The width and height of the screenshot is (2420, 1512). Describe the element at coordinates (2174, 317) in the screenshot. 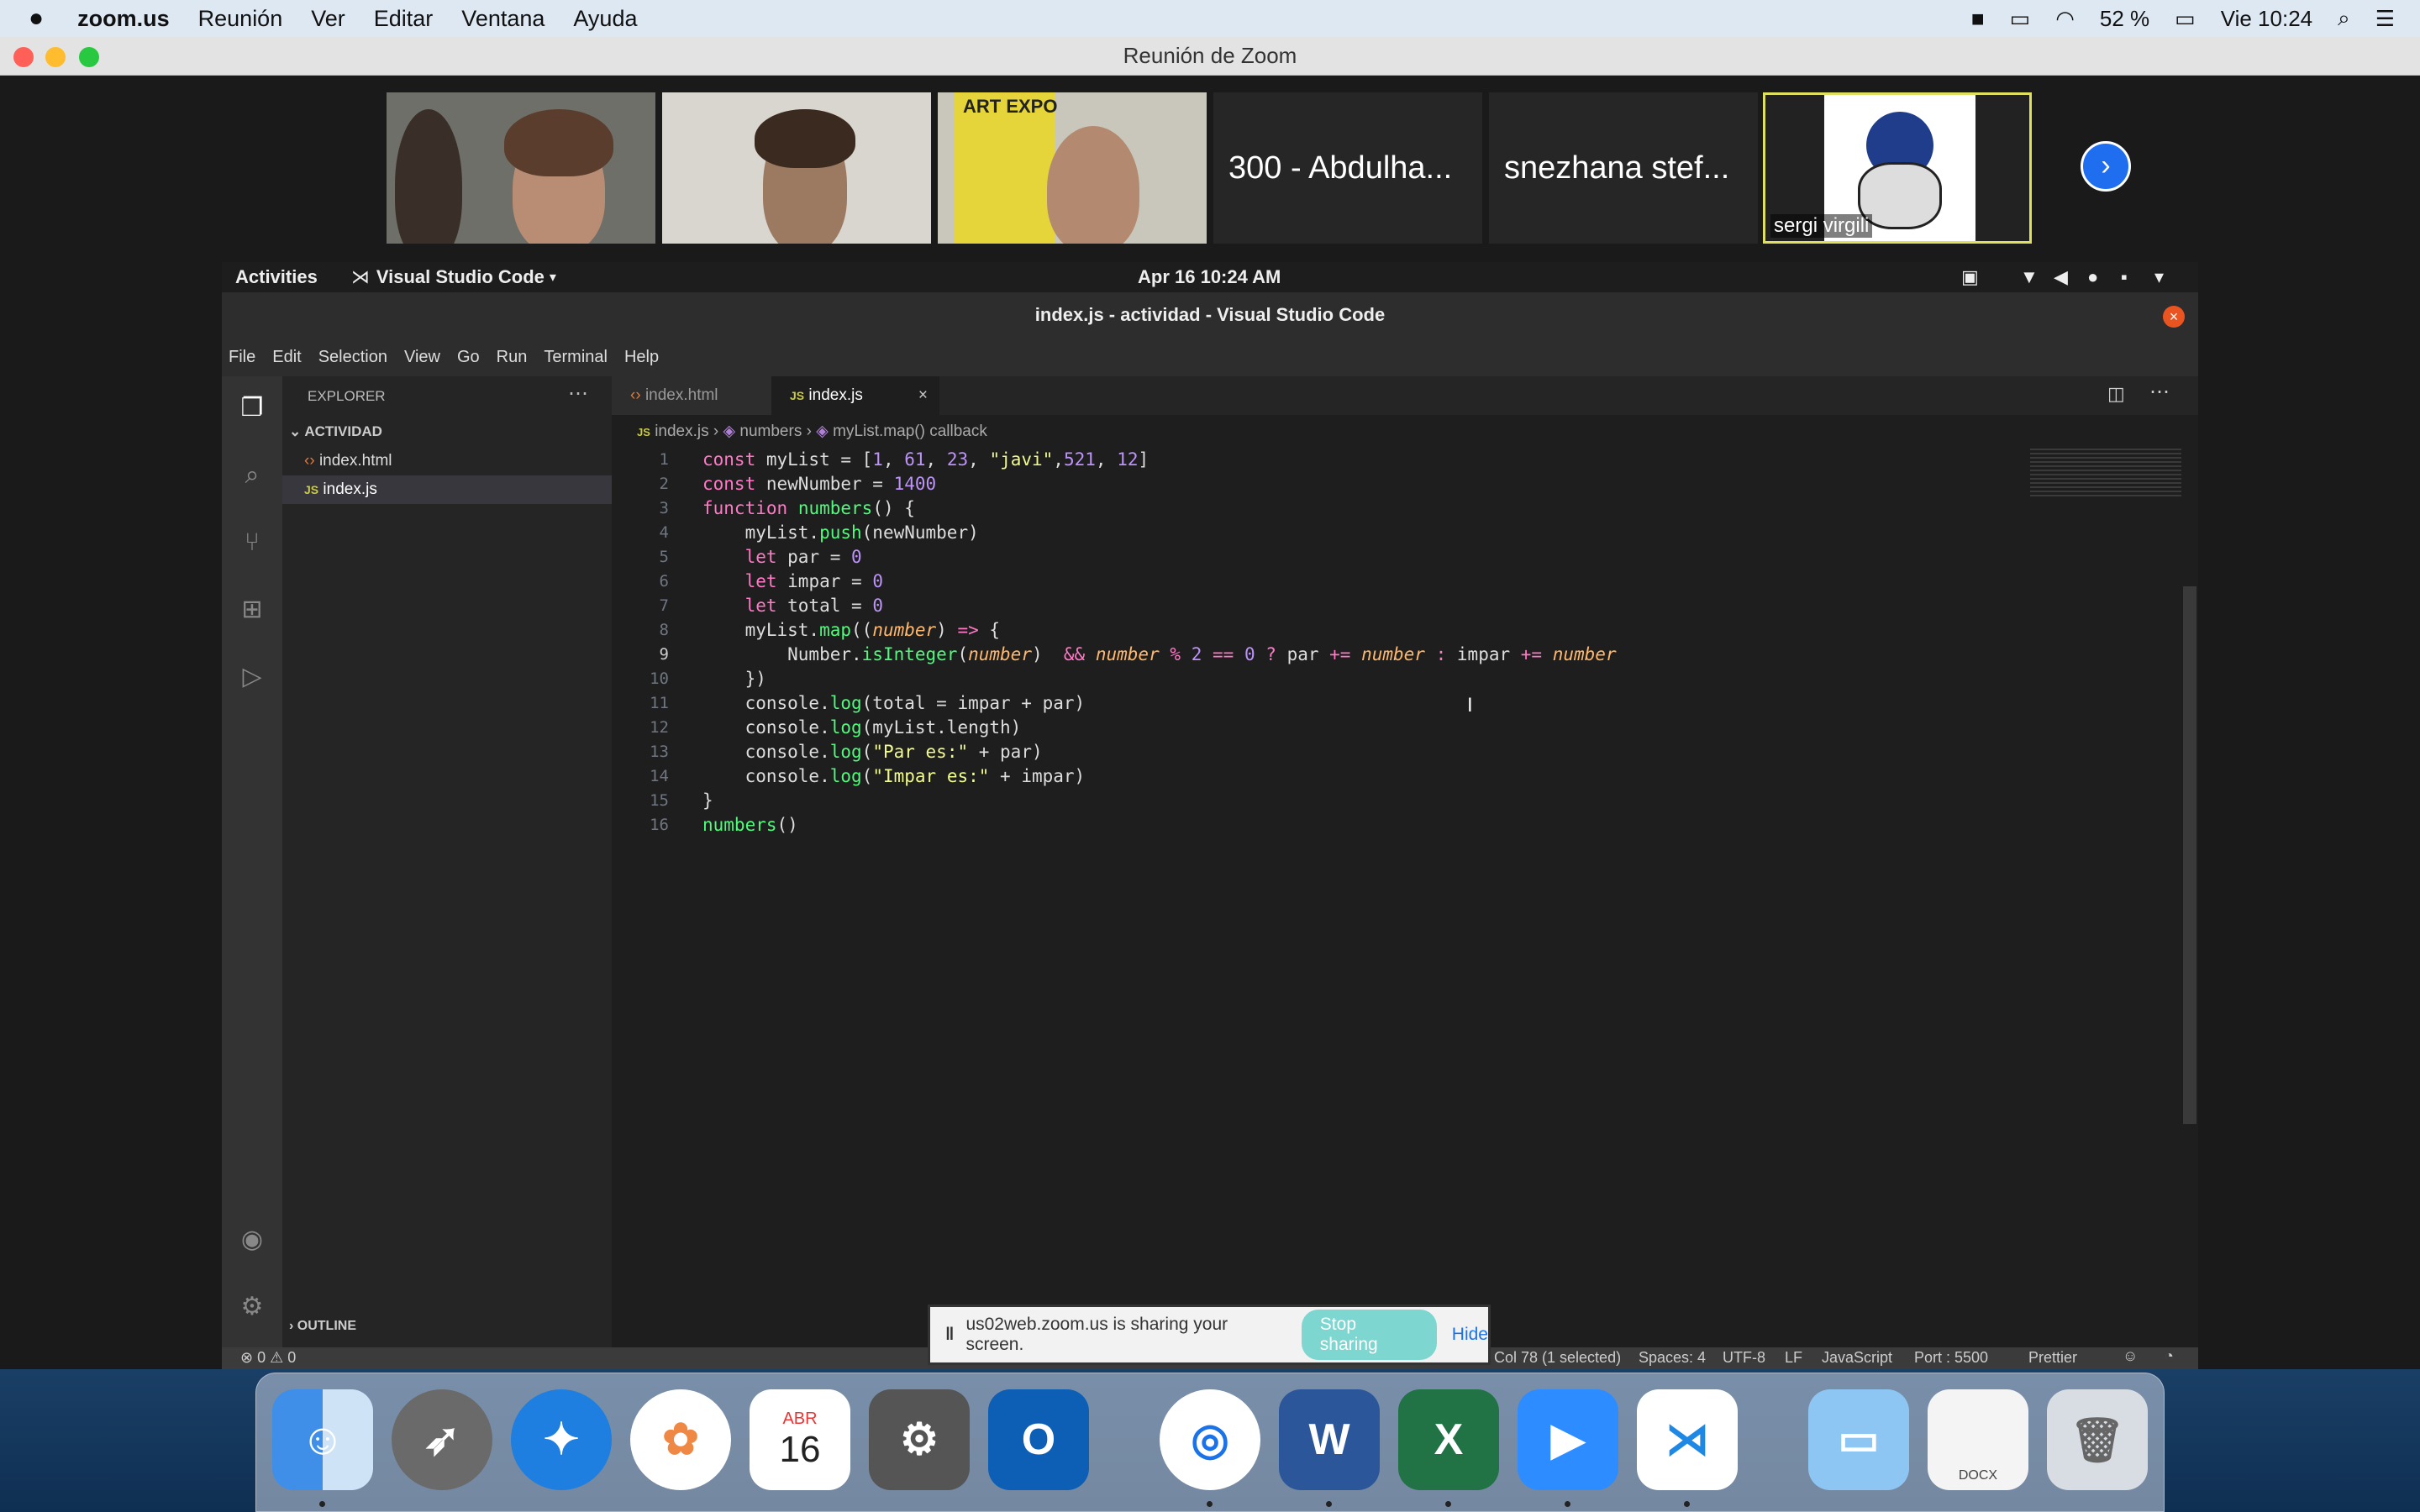

I see `close-icon: ×` at that location.